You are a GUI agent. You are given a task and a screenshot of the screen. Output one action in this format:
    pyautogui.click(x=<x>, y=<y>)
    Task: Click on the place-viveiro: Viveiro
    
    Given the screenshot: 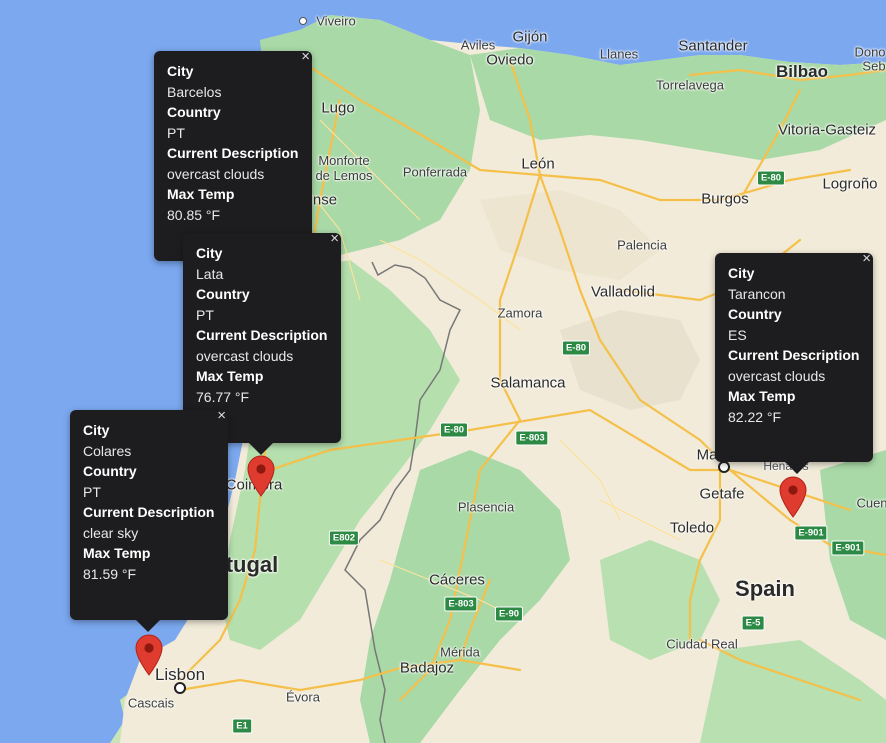 What is the action you would take?
    pyautogui.click(x=336, y=21)
    